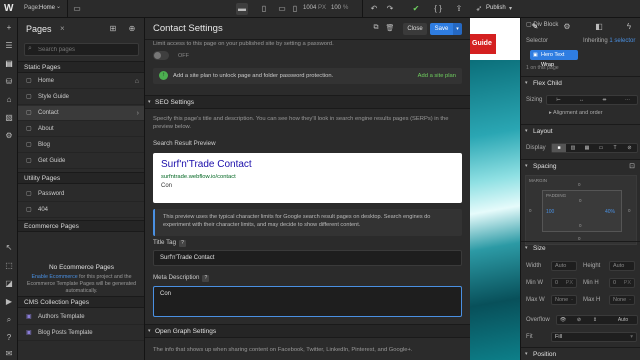 The height and width of the screenshot is (360, 640). I want to click on utility-pages-header: Utility Pages, so click(81, 178).